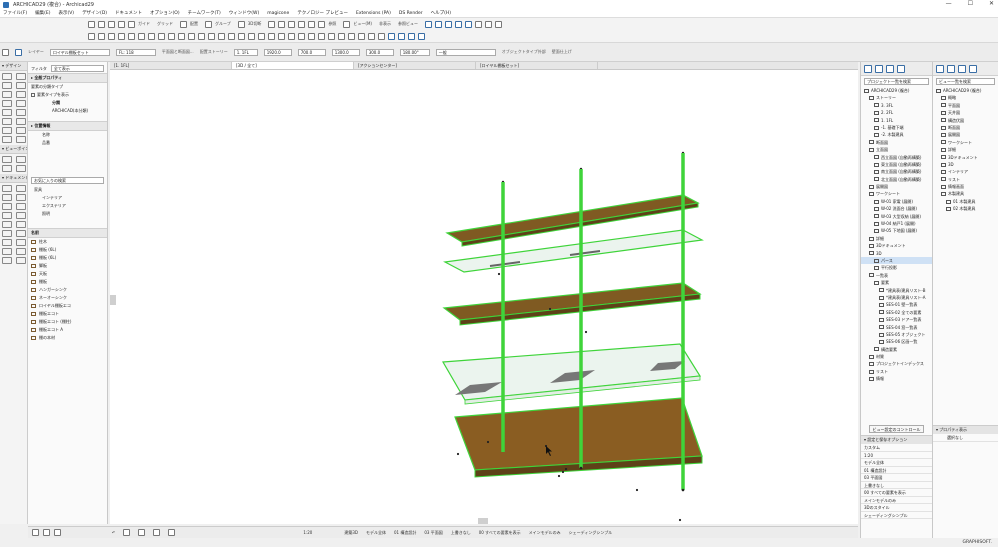  I want to click on location-name: 名称, so click(67, 135).